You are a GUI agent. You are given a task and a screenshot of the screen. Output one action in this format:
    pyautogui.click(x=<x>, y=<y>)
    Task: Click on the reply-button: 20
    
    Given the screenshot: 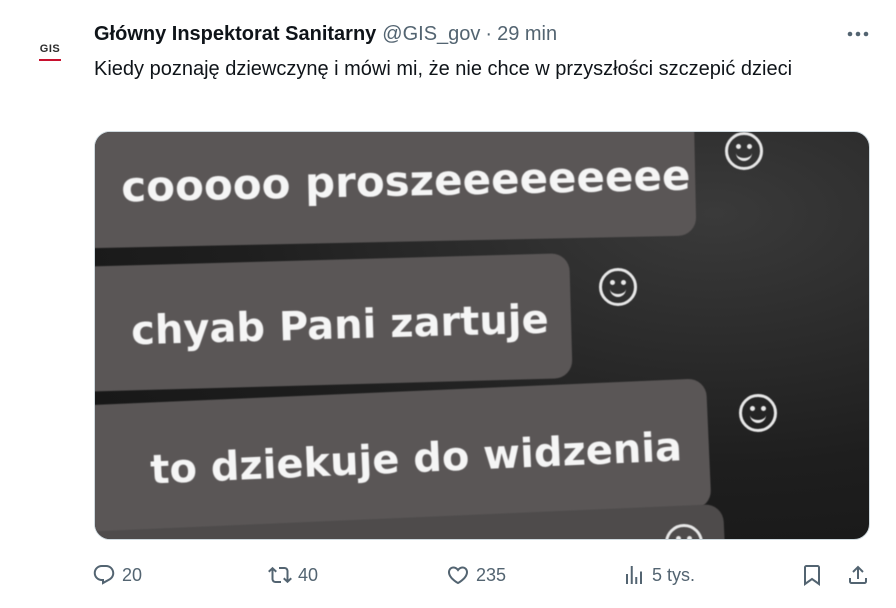 What is the action you would take?
    pyautogui.click(x=117, y=575)
    